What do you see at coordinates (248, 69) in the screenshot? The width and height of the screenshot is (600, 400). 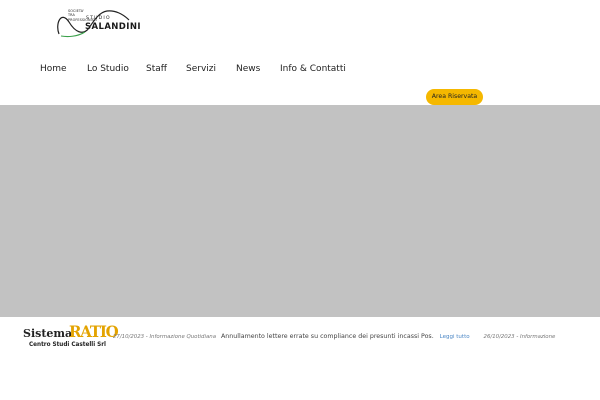 I see `nav-item-news: News` at bounding box center [248, 69].